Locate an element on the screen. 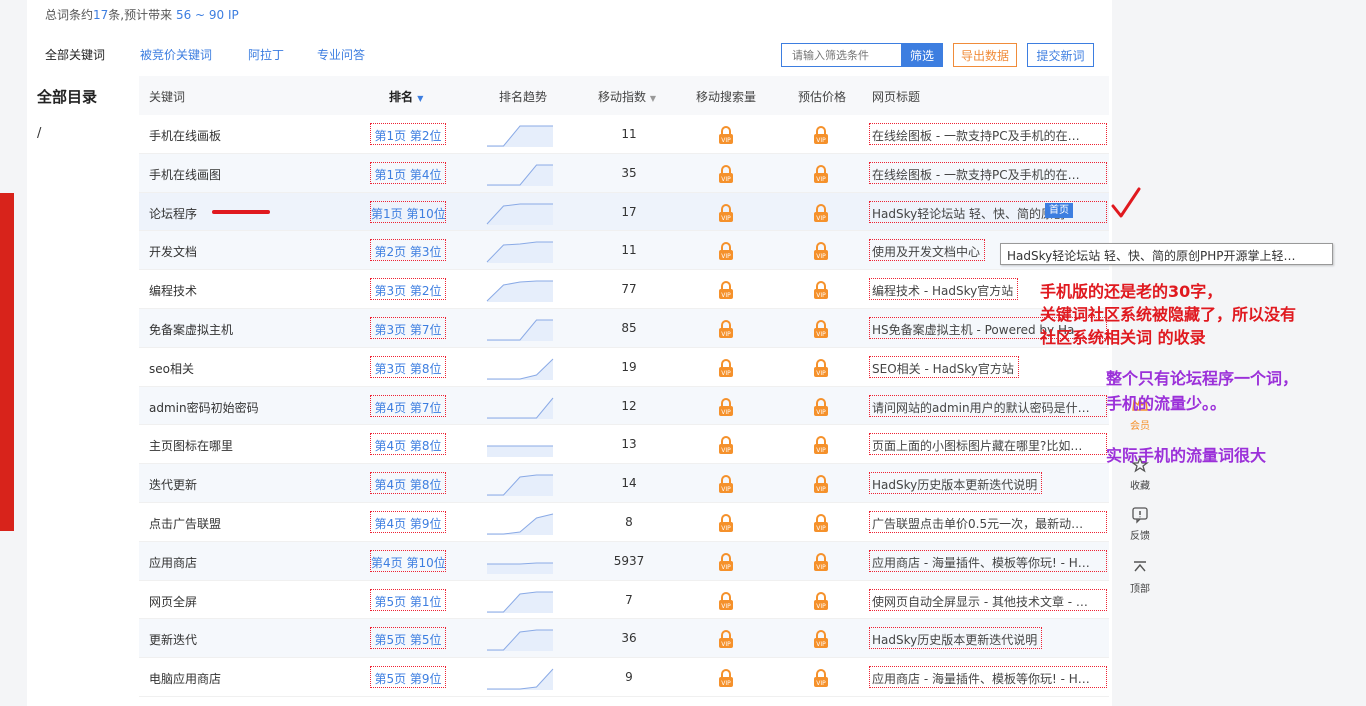 The image size is (1366, 706). summary-line: 总词条约17条,预计带来 56 ~ 90 IP is located at coordinates (142, 14).